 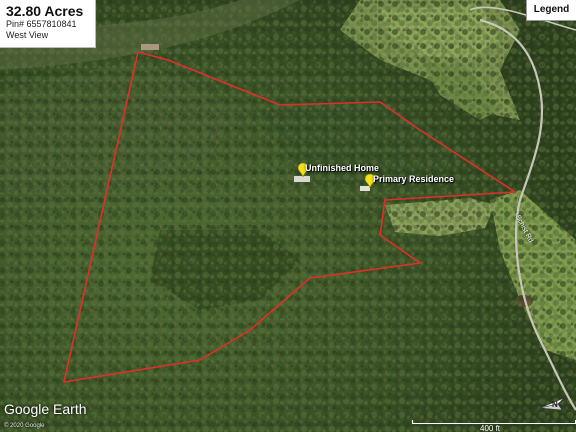 I want to click on marker-label-unfinished-home: Unfinished Home, so click(x=342, y=168).